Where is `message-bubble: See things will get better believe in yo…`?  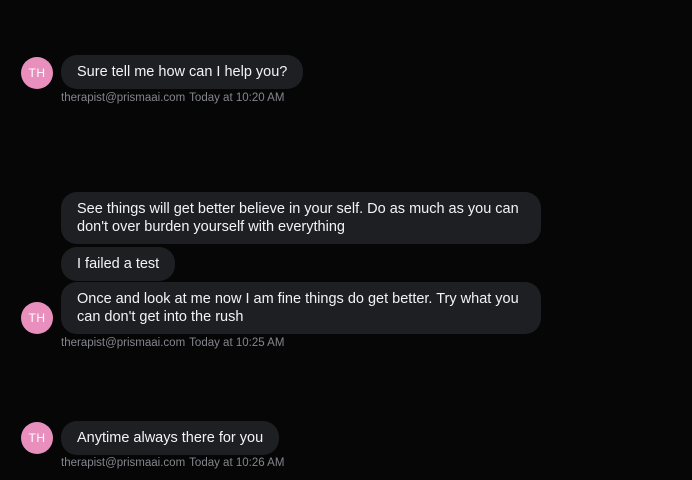 message-bubble: See things will get better believe in yo… is located at coordinates (301, 218).